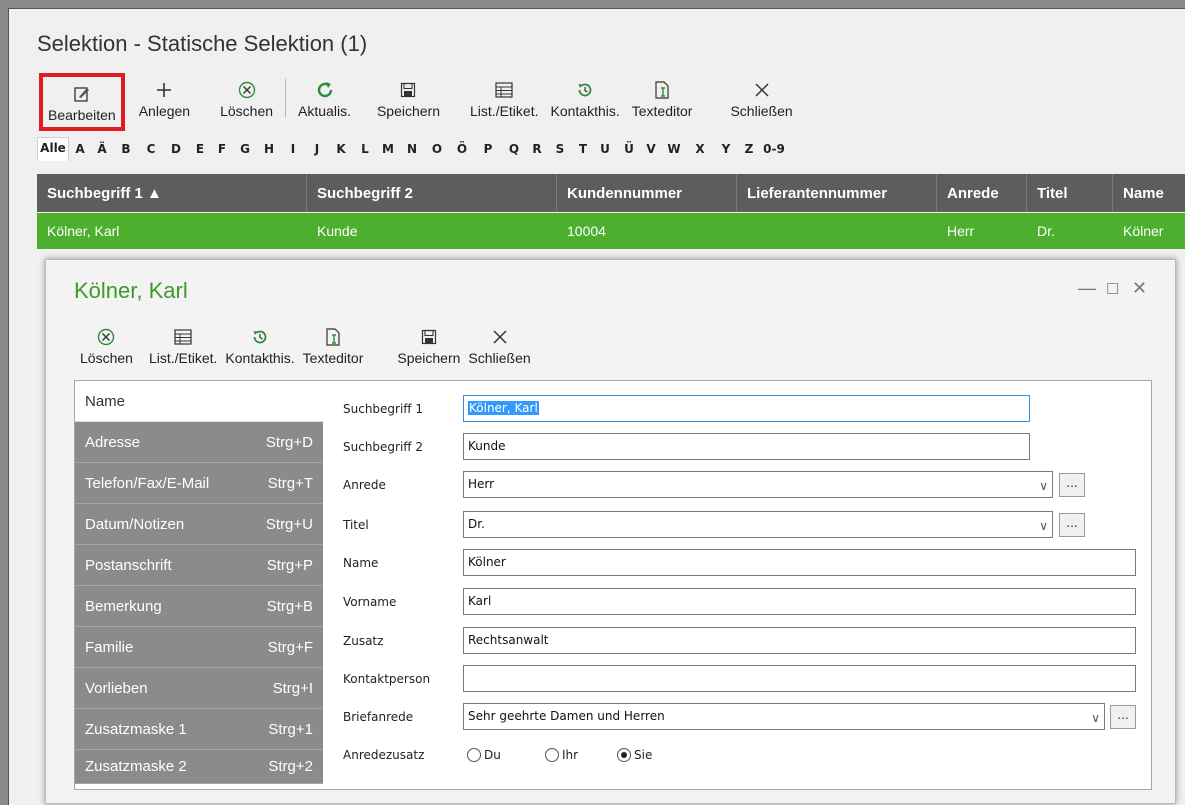 Image resolution: width=1185 pixels, height=805 pixels. Describe the element at coordinates (333, 358) in the screenshot. I see `dialog-texteditor-label: Texteditor` at that location.